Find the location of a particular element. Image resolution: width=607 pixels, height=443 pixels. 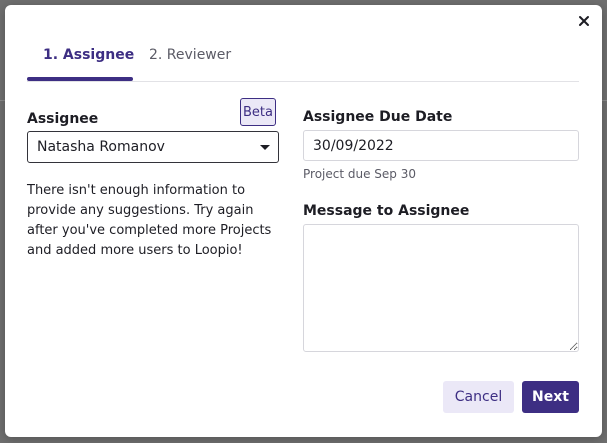

message-textarea is located at coordinates (441, 288).